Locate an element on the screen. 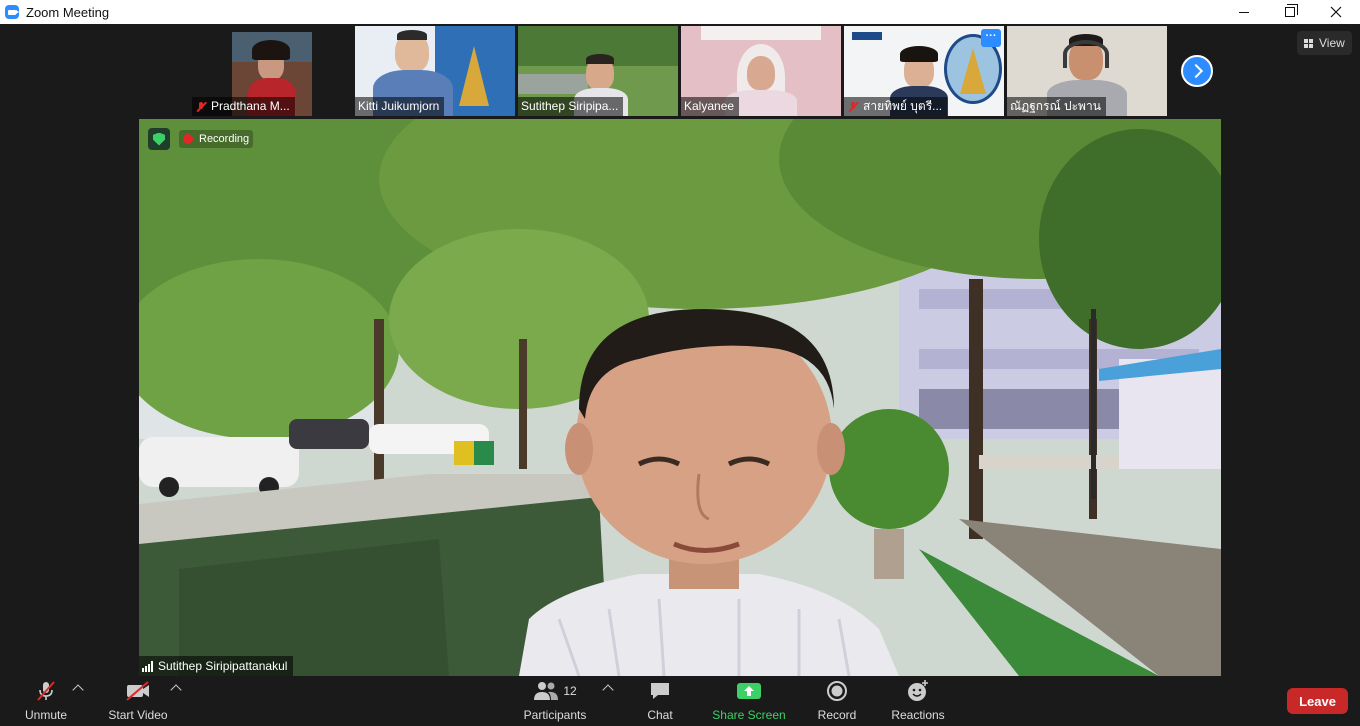 This screenshot has width=1360, height=726. chat-button: Chat is located at coordinates (660, 701).